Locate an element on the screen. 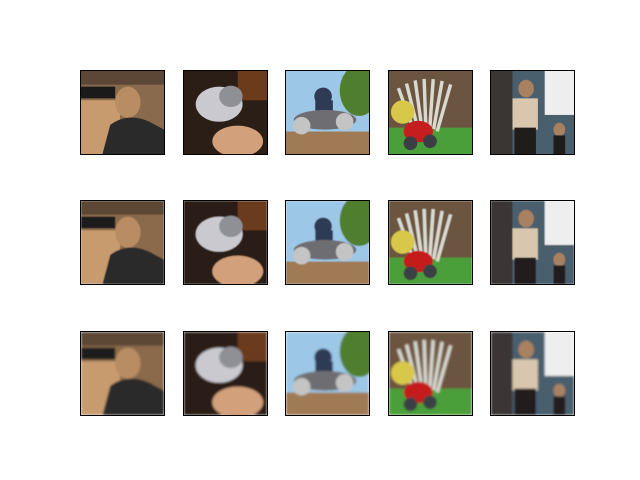 The width and height of the screenshot is (640, 480). image-tile-reconstruction-1-man-in-kitchen is located at coordinates (122, 242).